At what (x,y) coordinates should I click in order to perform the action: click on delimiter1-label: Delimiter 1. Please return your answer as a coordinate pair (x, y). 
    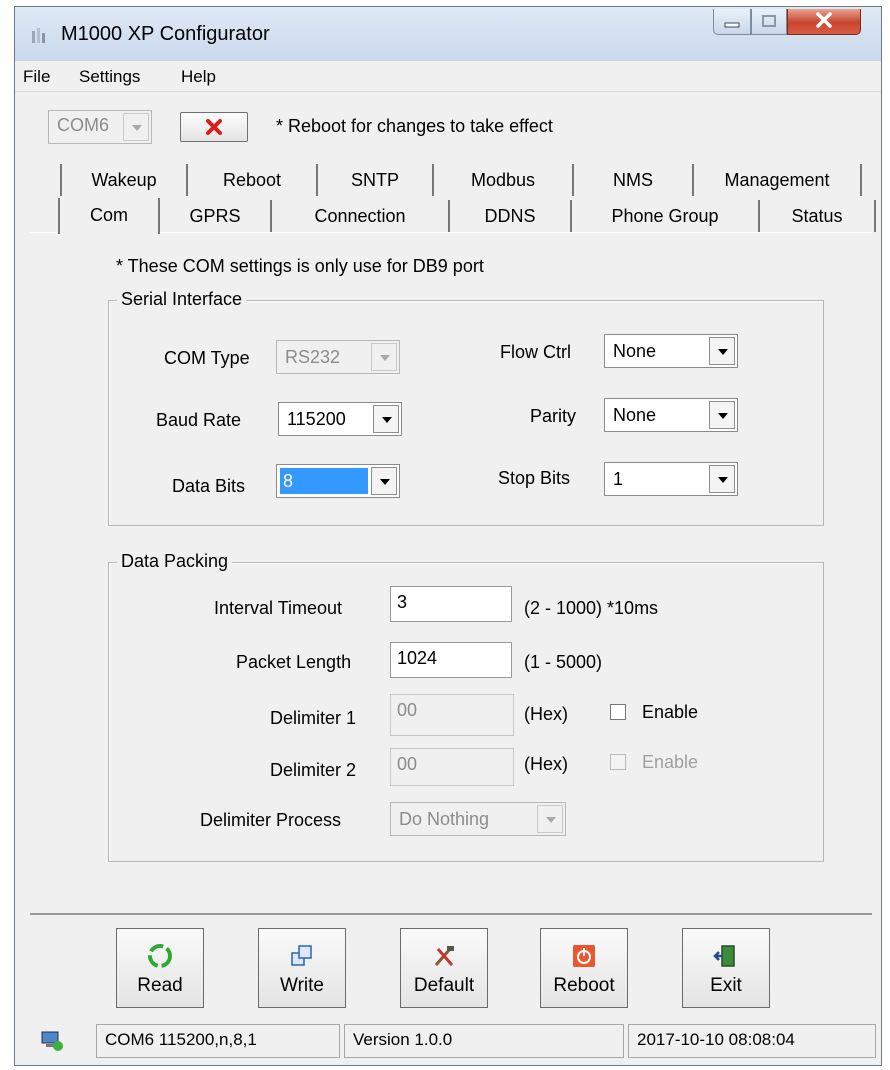
    Looking at the image, I should click on (313, 718).